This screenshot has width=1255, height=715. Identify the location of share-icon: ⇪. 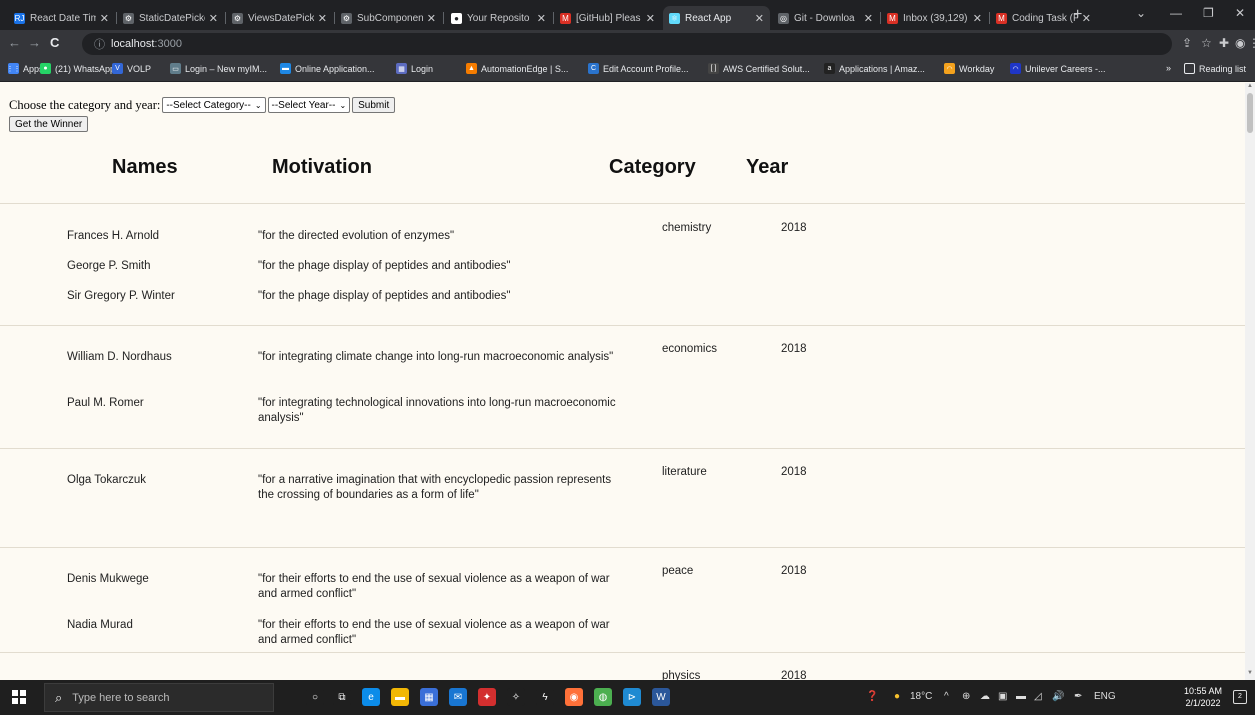
(1187, 43).